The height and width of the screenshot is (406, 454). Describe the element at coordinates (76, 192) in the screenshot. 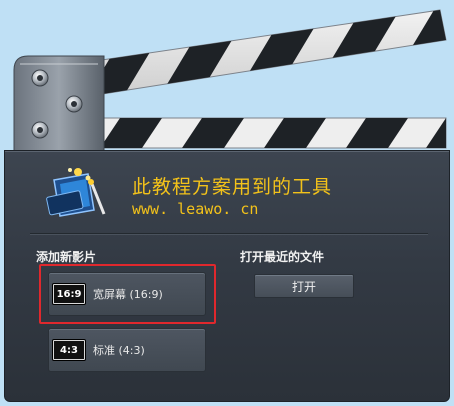

I see `film-logo-icon` at that location.